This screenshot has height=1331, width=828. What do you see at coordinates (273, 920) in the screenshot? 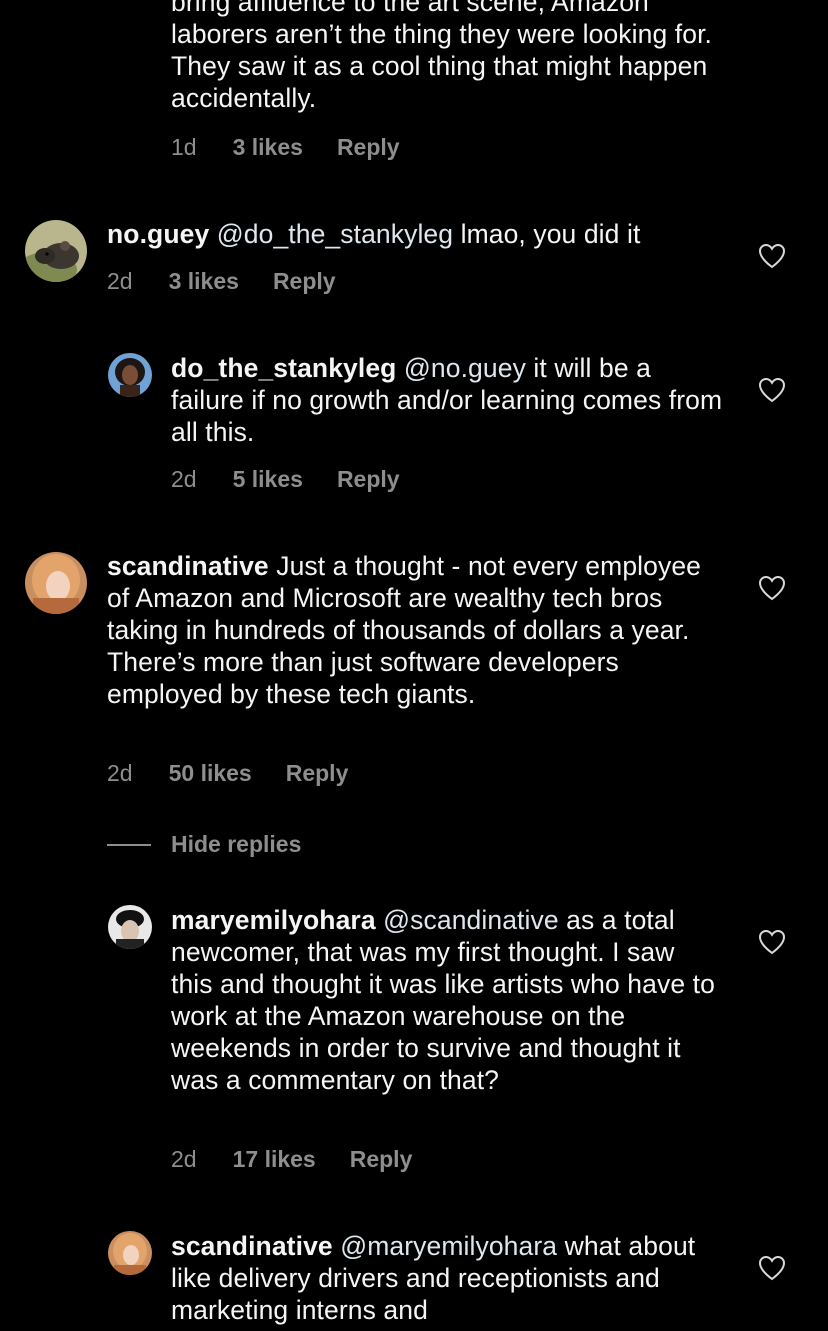
I see `username-link: maryemilyohara` at bounding box center [273, 920].